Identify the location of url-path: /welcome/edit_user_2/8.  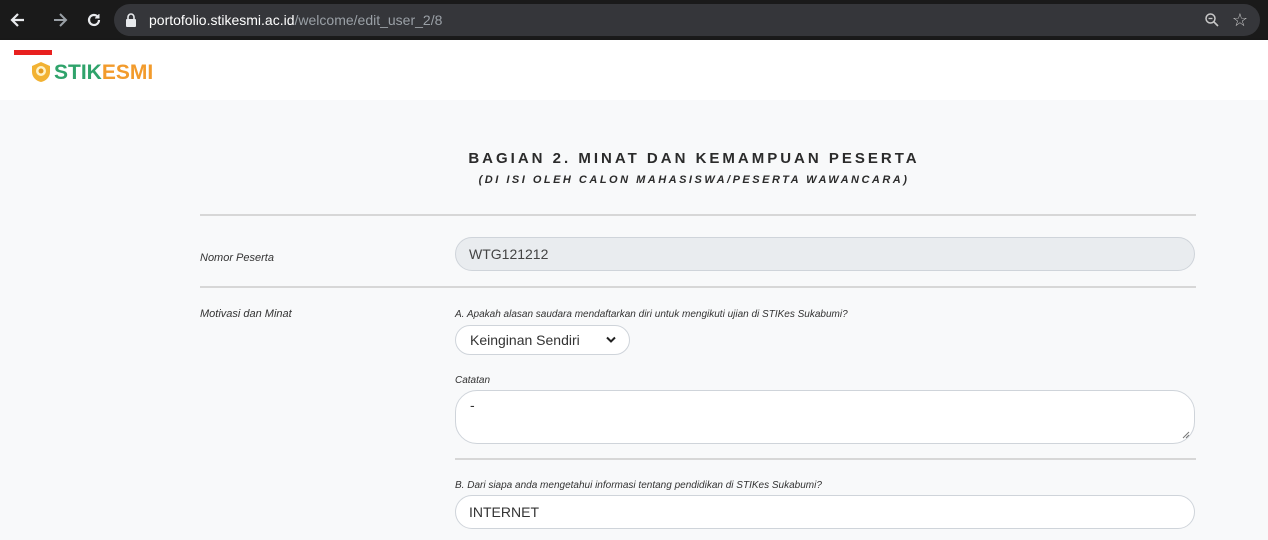
(368, 20).